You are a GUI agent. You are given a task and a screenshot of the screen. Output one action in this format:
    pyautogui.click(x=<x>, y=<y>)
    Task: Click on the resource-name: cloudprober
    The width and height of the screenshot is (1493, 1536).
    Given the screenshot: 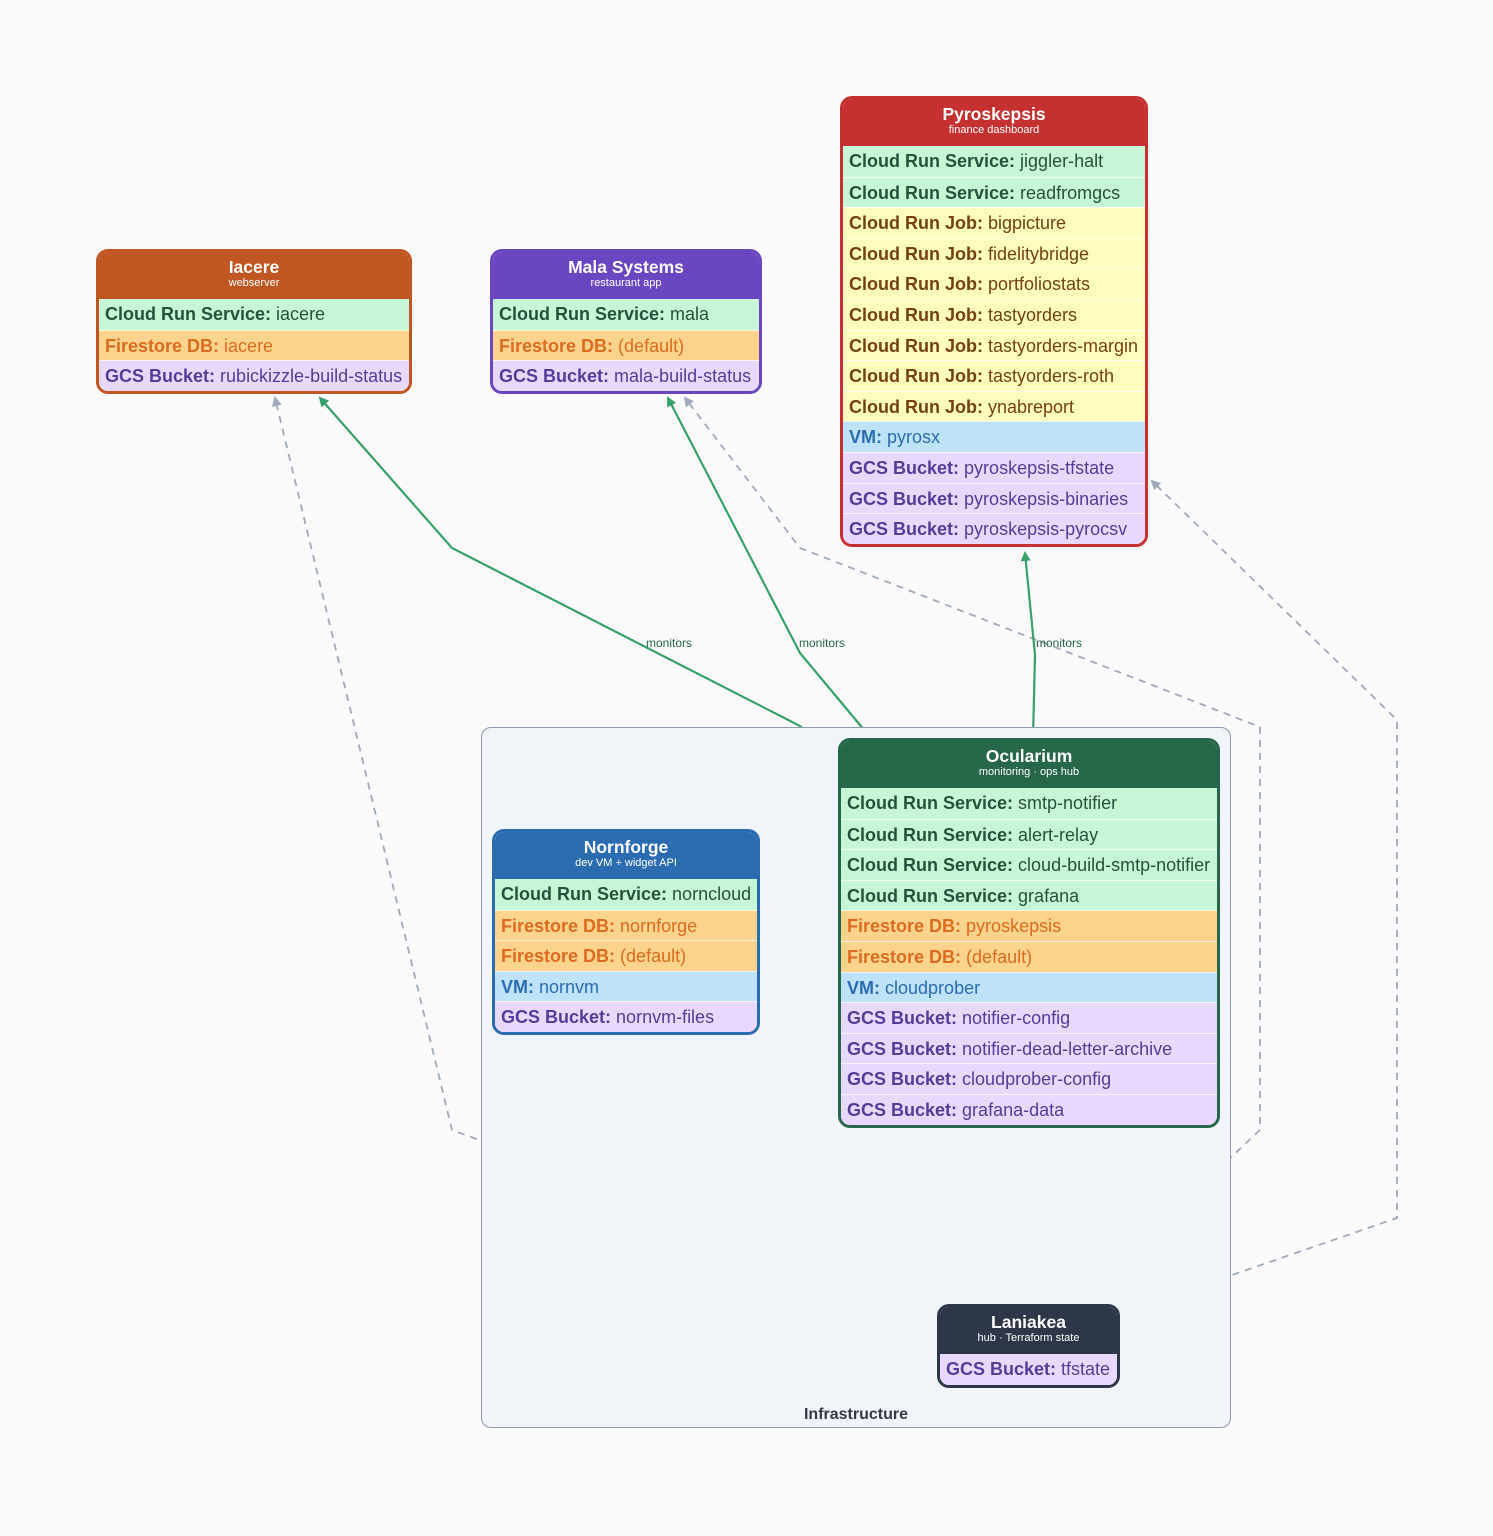 What is the action you would take?
    pyautogui.click(x=933, y=987)
    